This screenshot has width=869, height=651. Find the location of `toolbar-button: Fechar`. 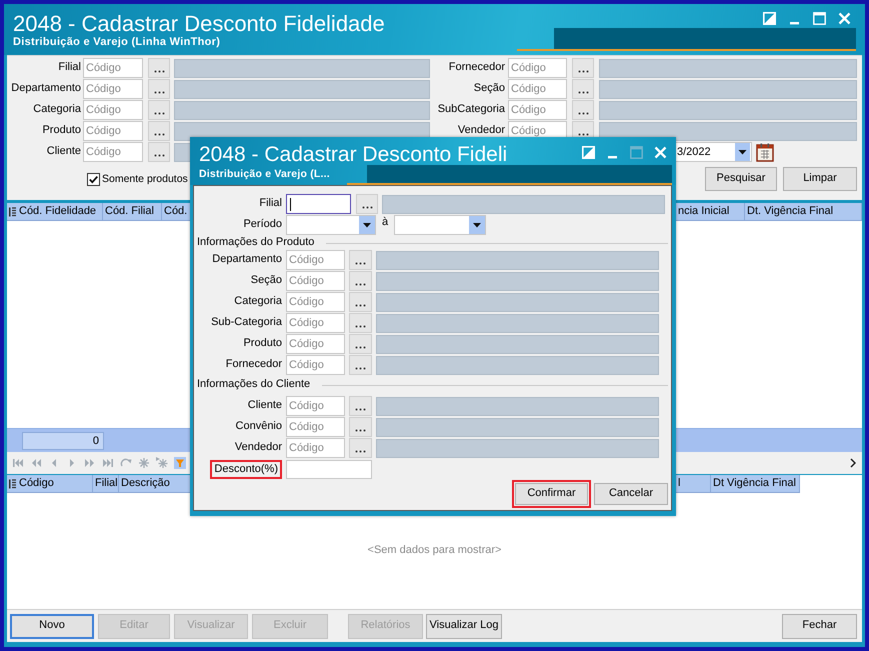

toolbar-button: Fechar is located at coordinates (819, 626).